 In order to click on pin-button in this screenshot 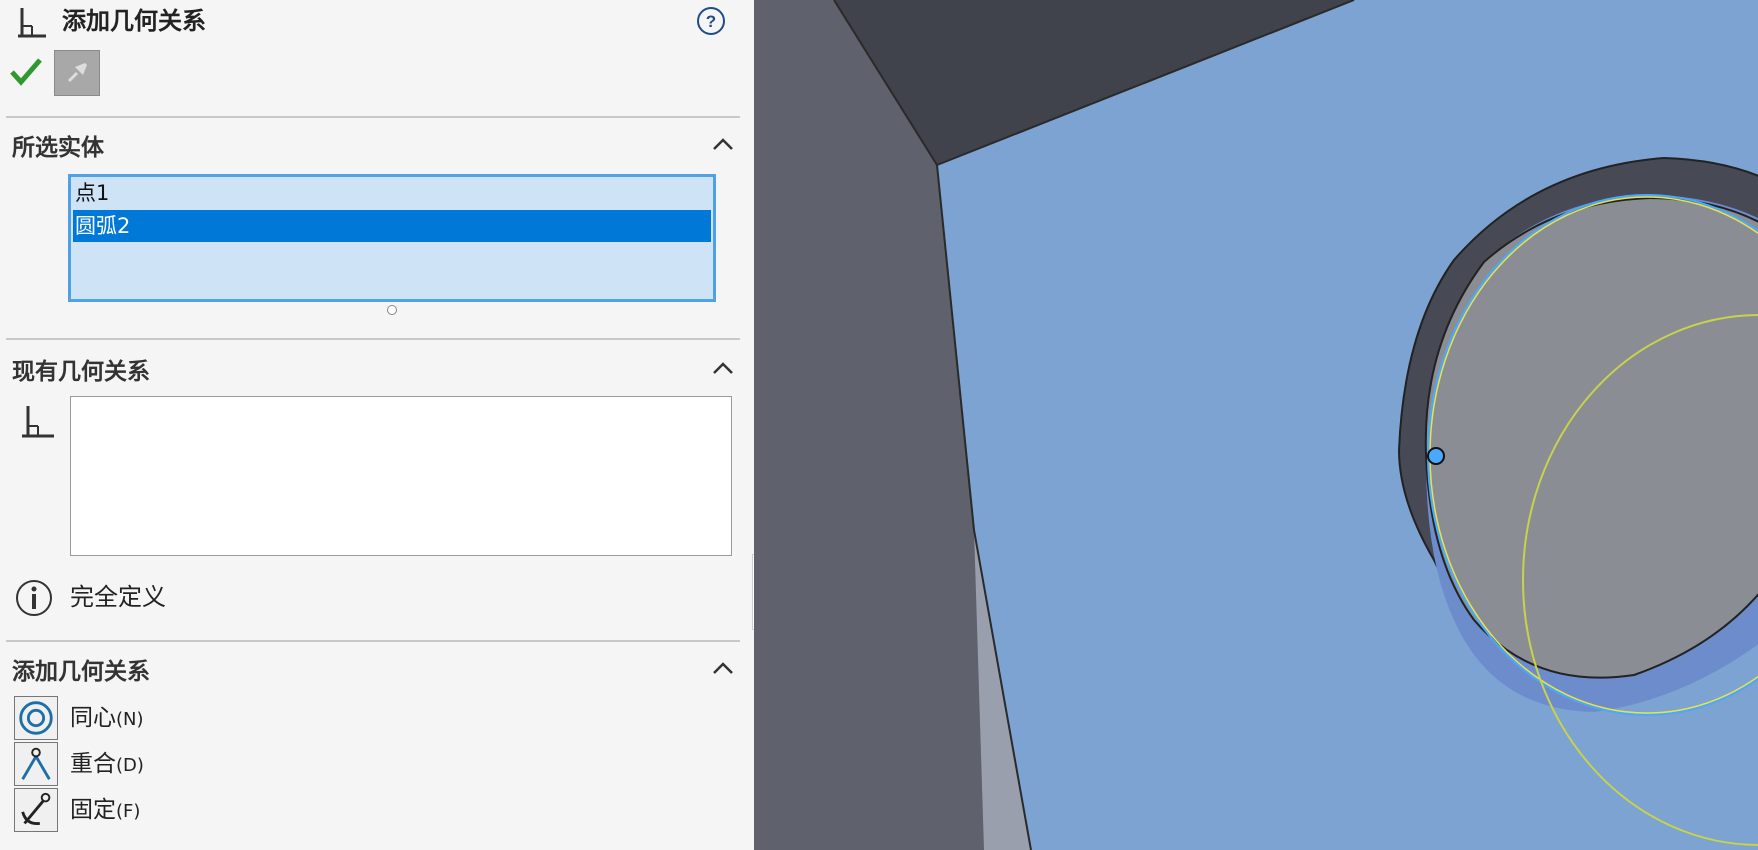, I will do `click(77, 73)`.